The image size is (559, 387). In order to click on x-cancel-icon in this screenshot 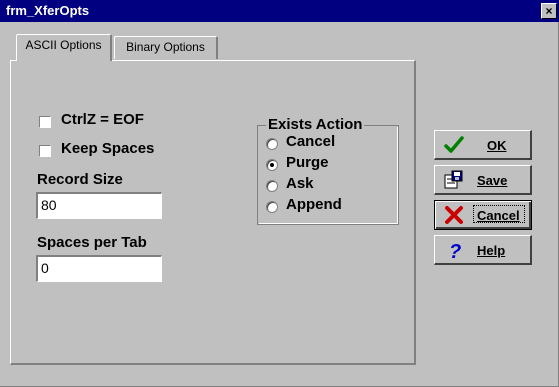, I will do `click(454, 215)`.